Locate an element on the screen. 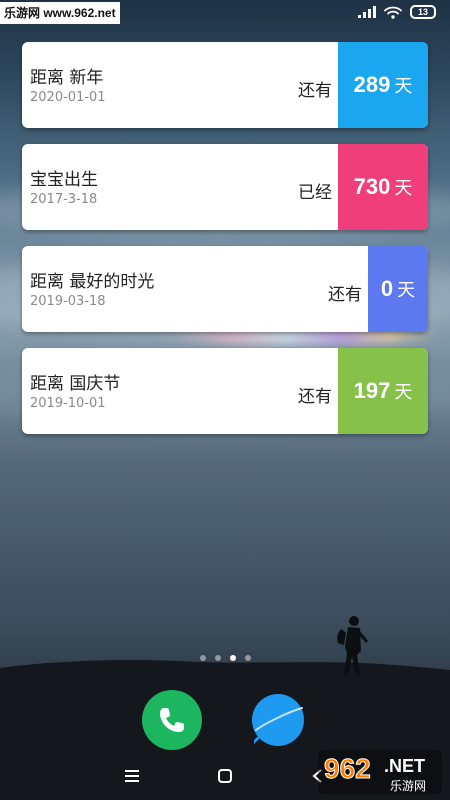  battery-icon: 13 is located at coordinates (423, 12).